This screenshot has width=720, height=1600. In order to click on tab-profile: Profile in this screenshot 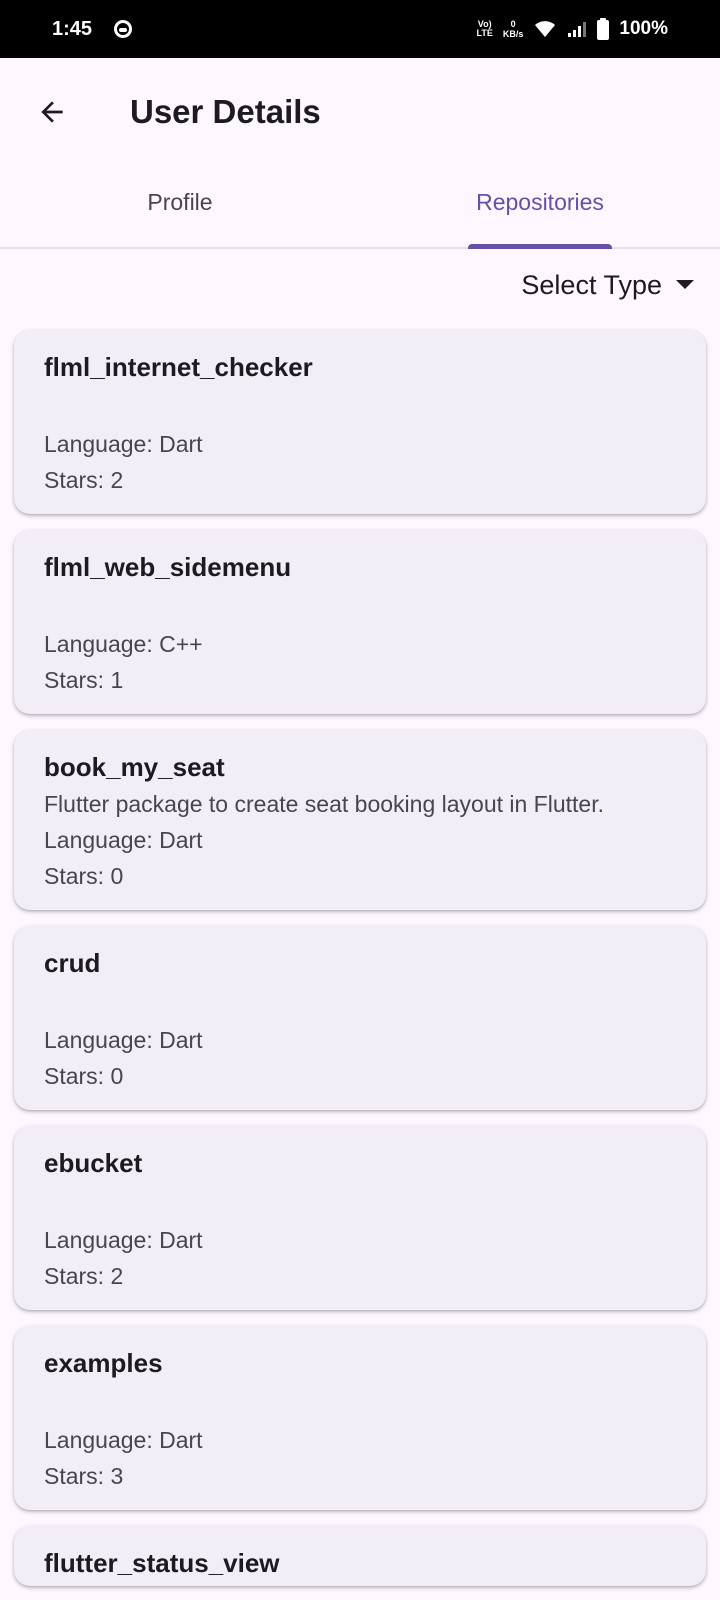, I will do `click(180, 206)`.